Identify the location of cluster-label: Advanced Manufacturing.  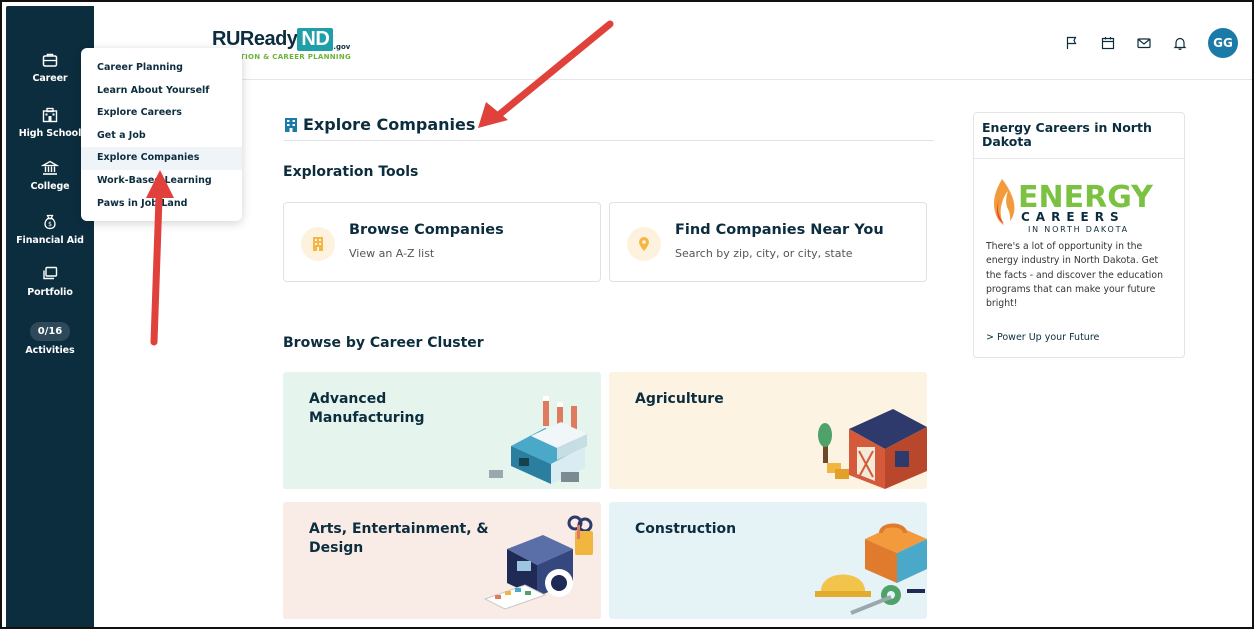
(367, 408).